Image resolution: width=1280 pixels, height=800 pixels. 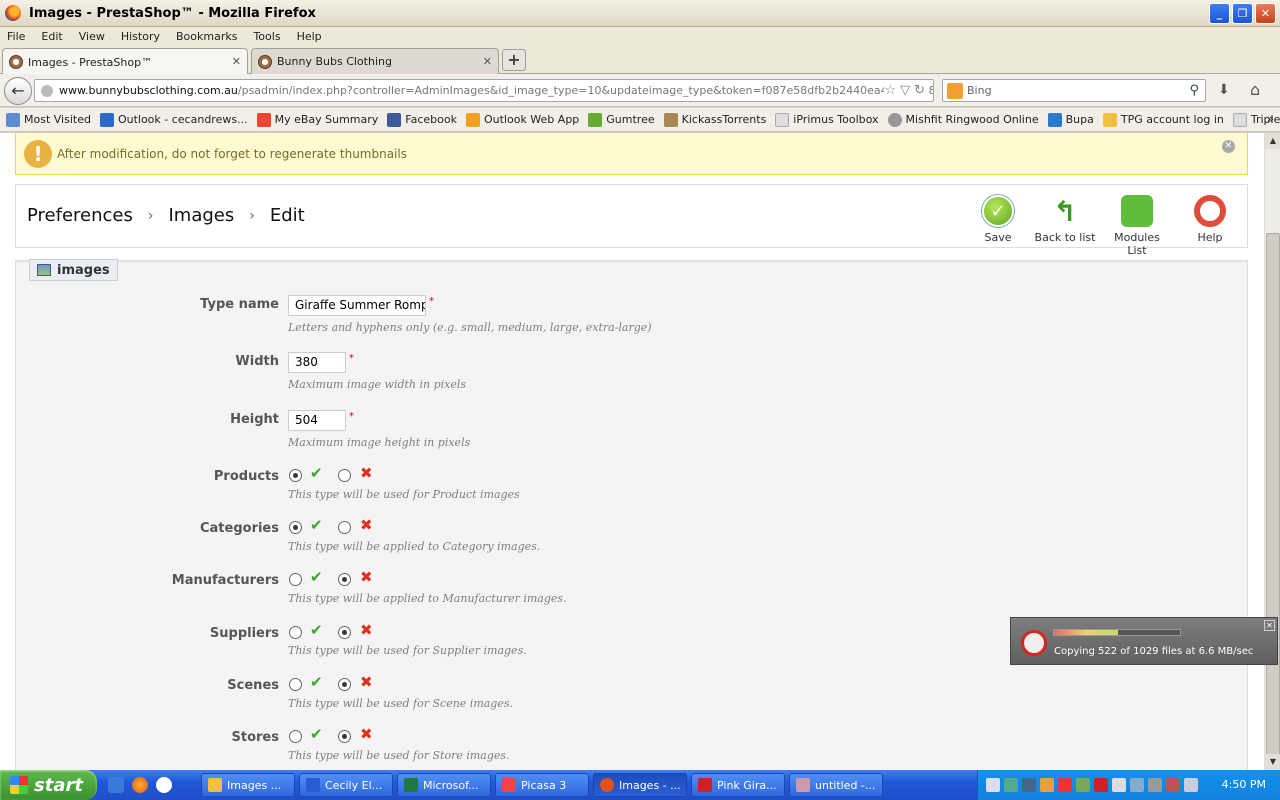 What do you see at coordinates (955, 90) in the screenshot?
I see `bing-icon` at bounding box center [955, 90].